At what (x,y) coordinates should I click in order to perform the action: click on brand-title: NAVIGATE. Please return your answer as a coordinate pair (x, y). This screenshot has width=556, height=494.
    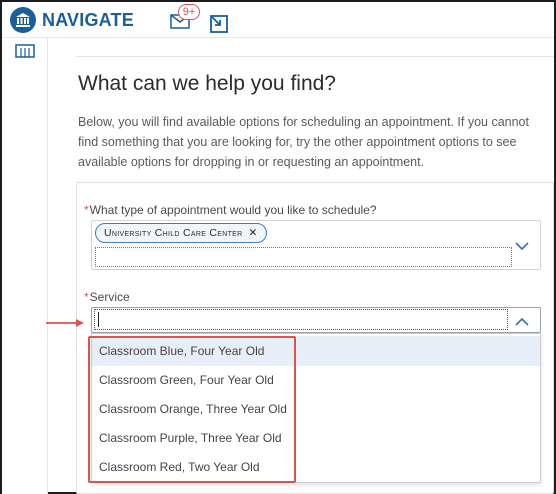
    Looking at the image, I should click on (88, 20).